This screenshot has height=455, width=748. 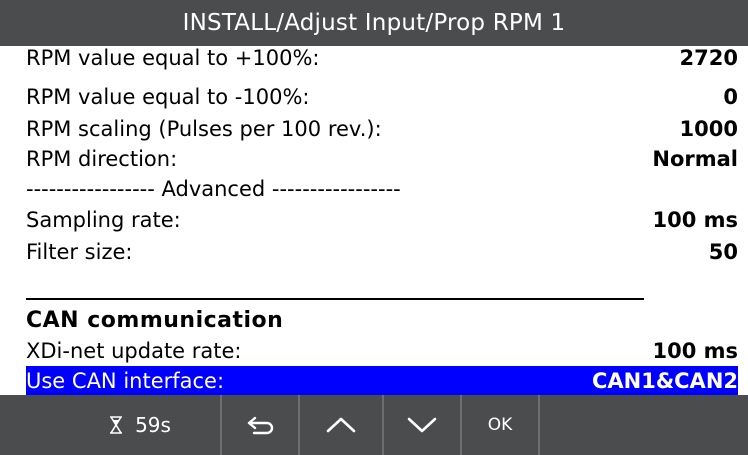 I want to click on setting-label: RPM direction:, so click(x=102, y=159).